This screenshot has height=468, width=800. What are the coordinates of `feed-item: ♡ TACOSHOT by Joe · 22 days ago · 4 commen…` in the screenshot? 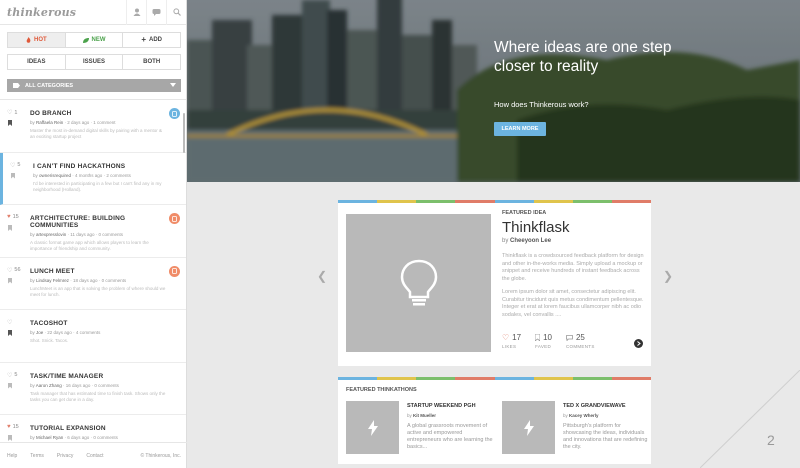 It's located at (93, 336).